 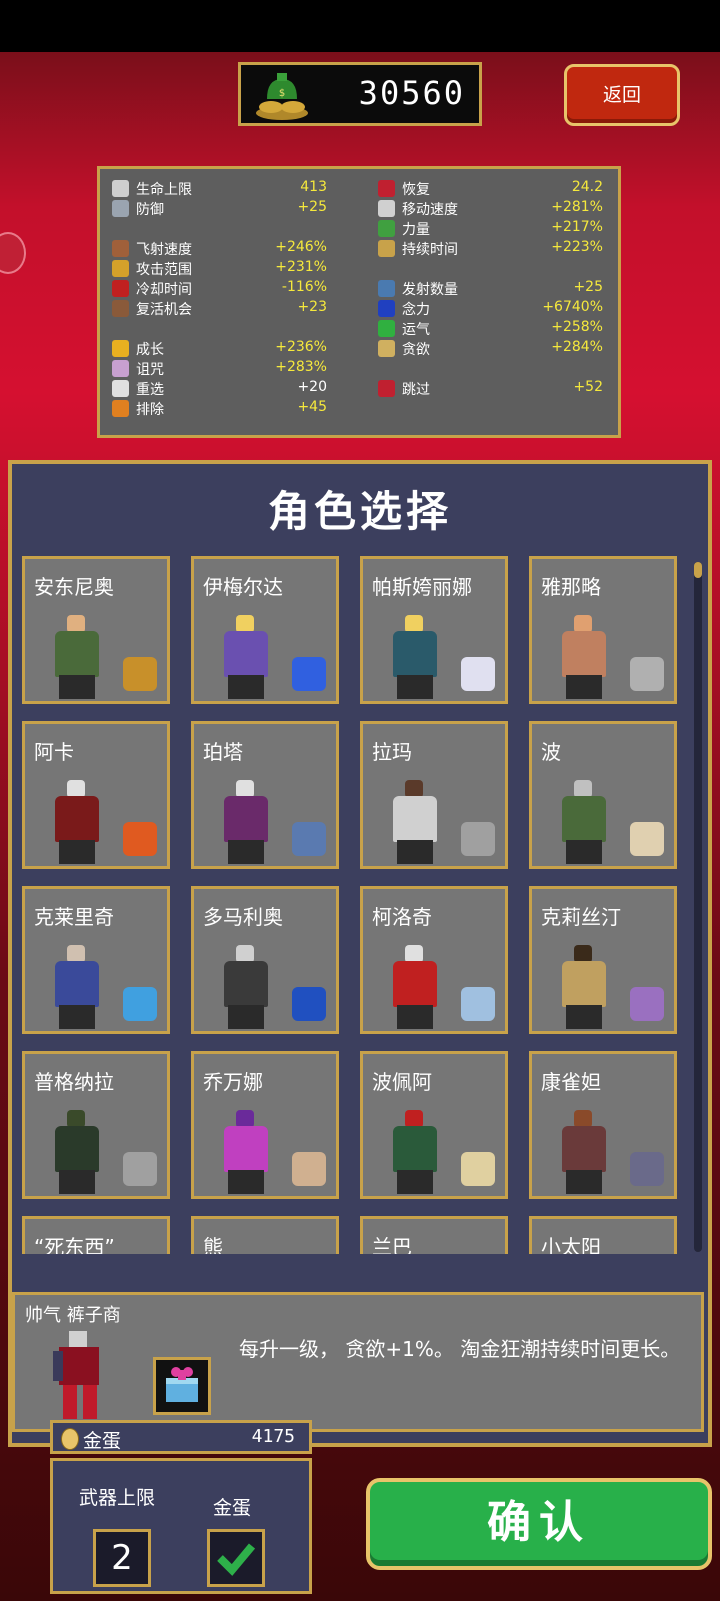 I want to click on character-card: 阿卡, so click(x=96, y=795).